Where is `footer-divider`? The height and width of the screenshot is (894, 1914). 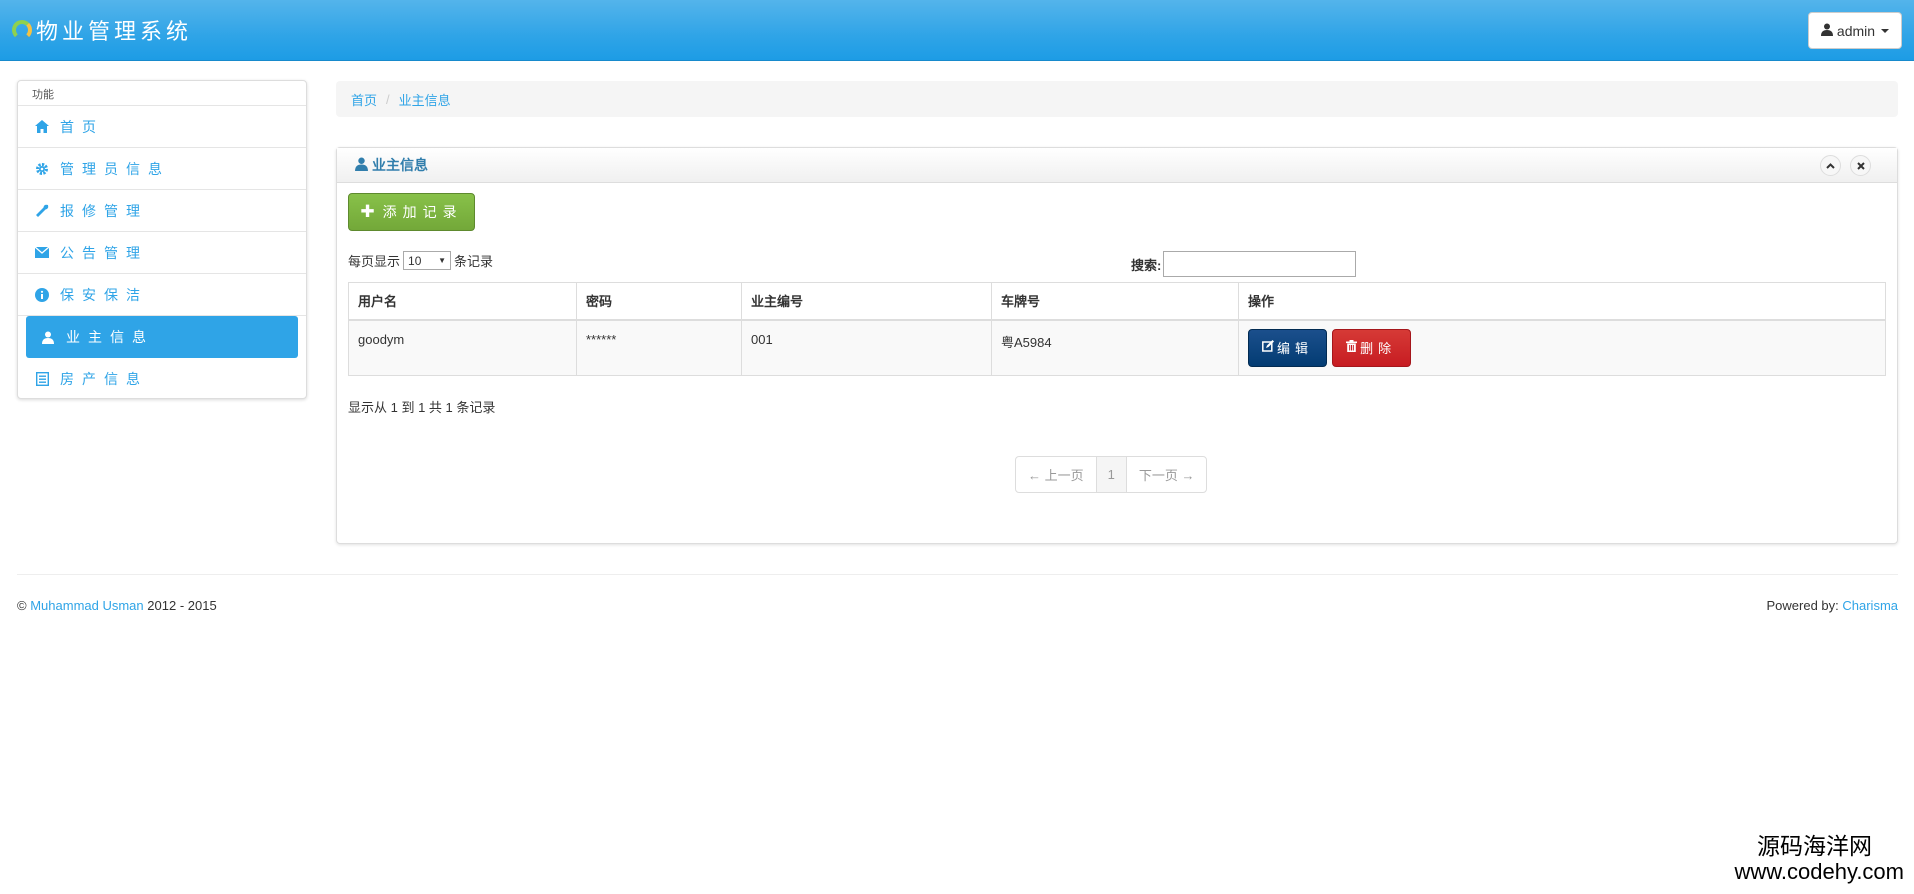 footer-divider is located at coordinates (957, 574).